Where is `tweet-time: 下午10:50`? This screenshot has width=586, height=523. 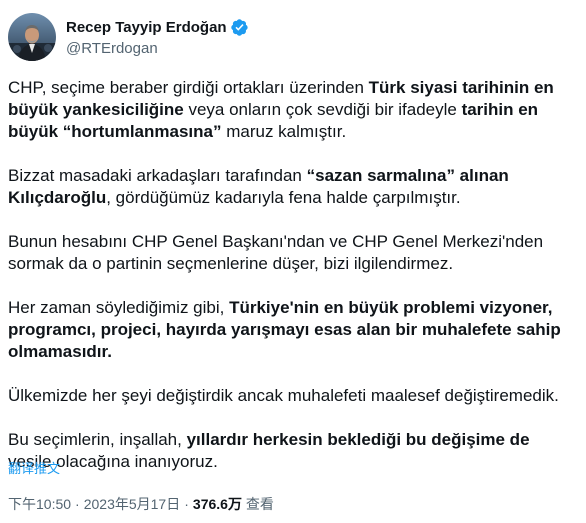
tweet-time: 下午10:50 is located at coordinates (39, 504).